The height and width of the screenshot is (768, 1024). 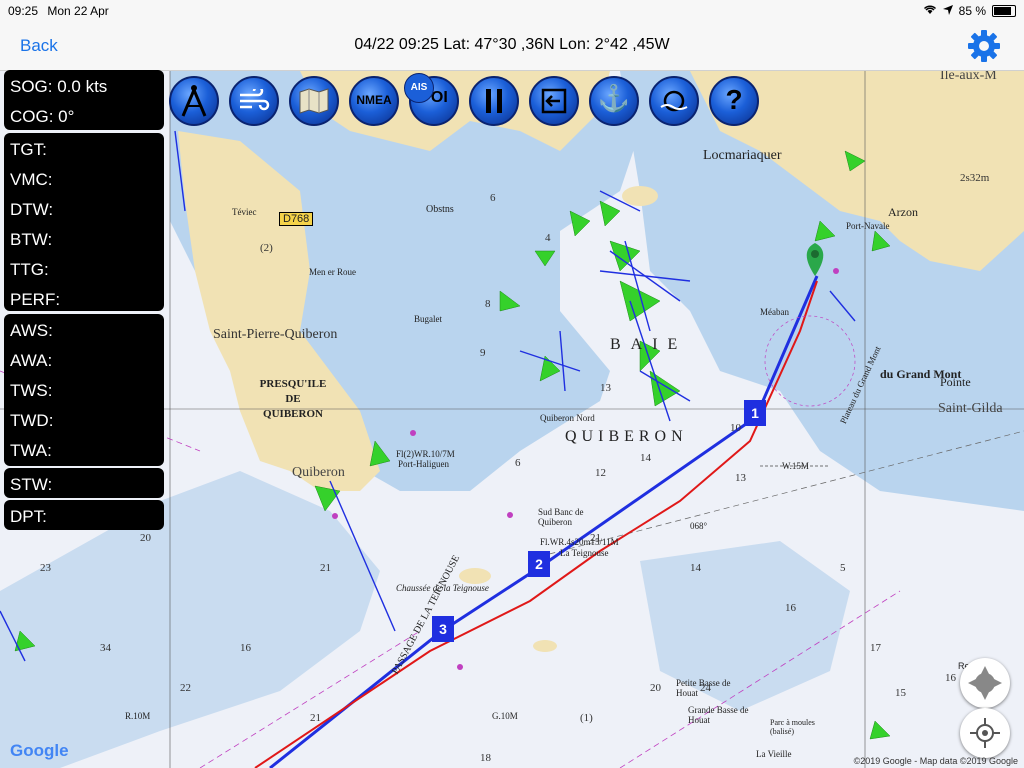 I want to click on map-label-ile-aux-moines: Ile-aux-M, so click(x=968, y=77).